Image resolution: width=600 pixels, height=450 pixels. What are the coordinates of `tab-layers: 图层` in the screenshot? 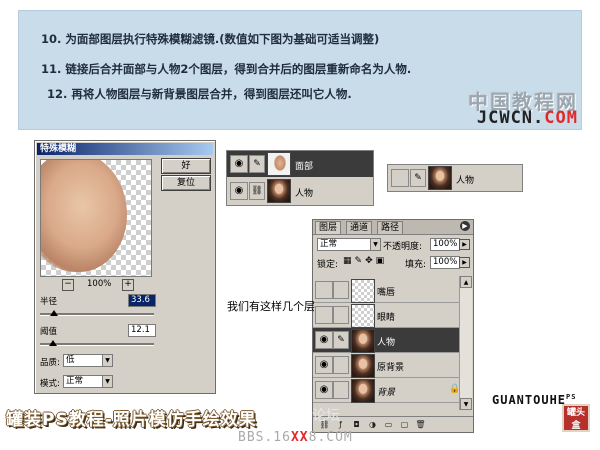 It's located at (328, 227).